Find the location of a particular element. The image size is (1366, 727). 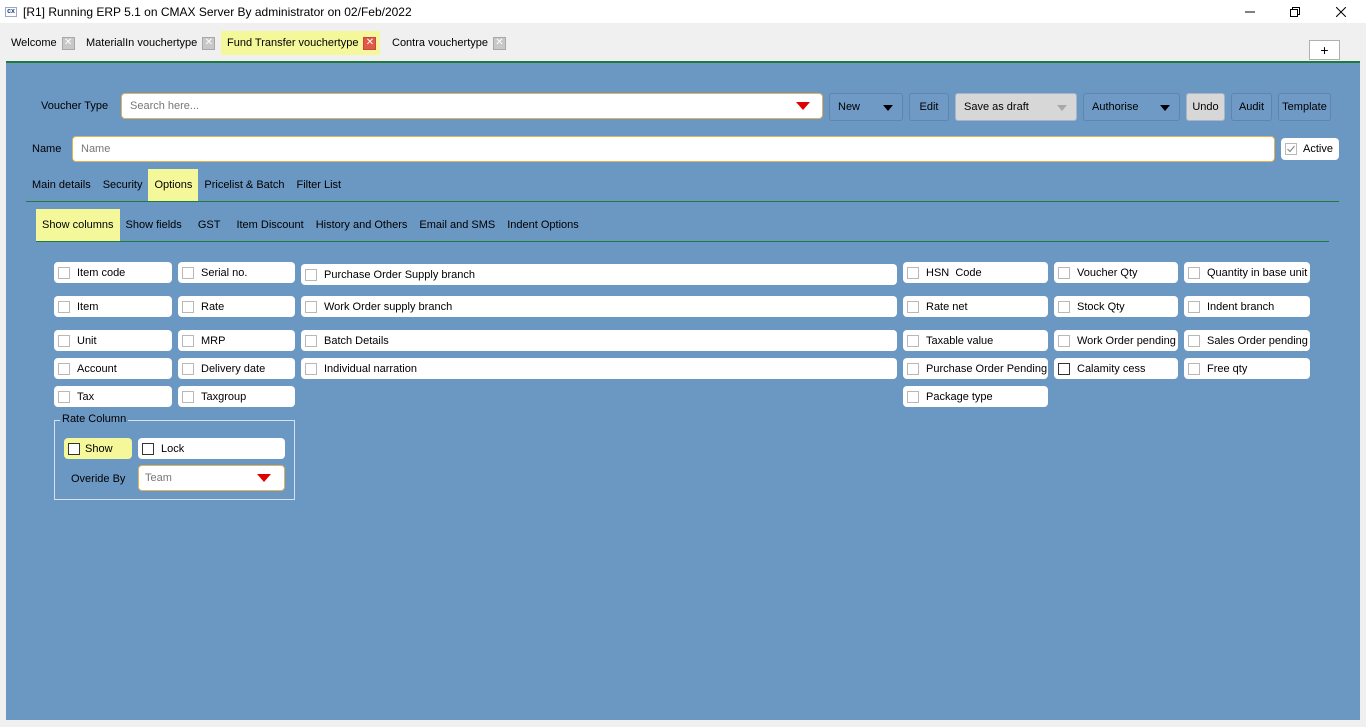

tab-filter-list: Filter List is located at coordinates (318, 185).